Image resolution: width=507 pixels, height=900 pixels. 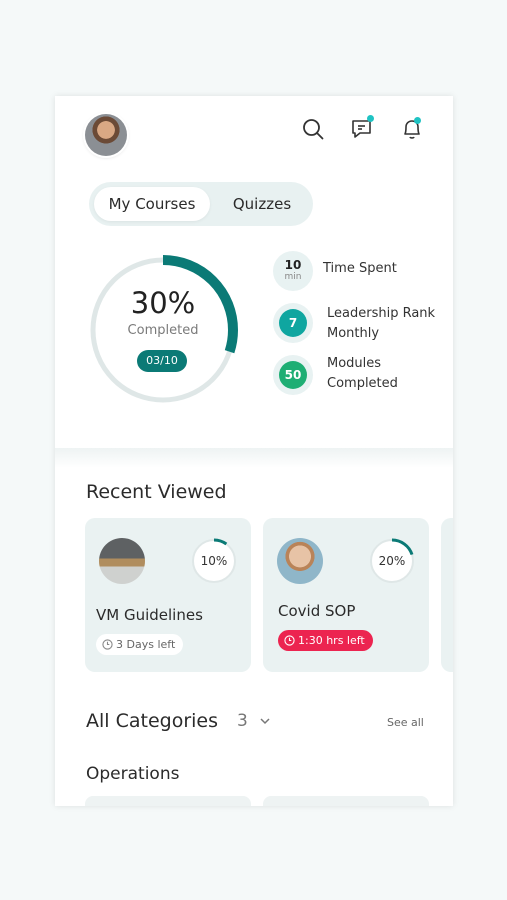 What do you see at coordinates (149, 615) in the screenshot?
I see `course-title: VM Guidelines` at bounding box center [149, 615].